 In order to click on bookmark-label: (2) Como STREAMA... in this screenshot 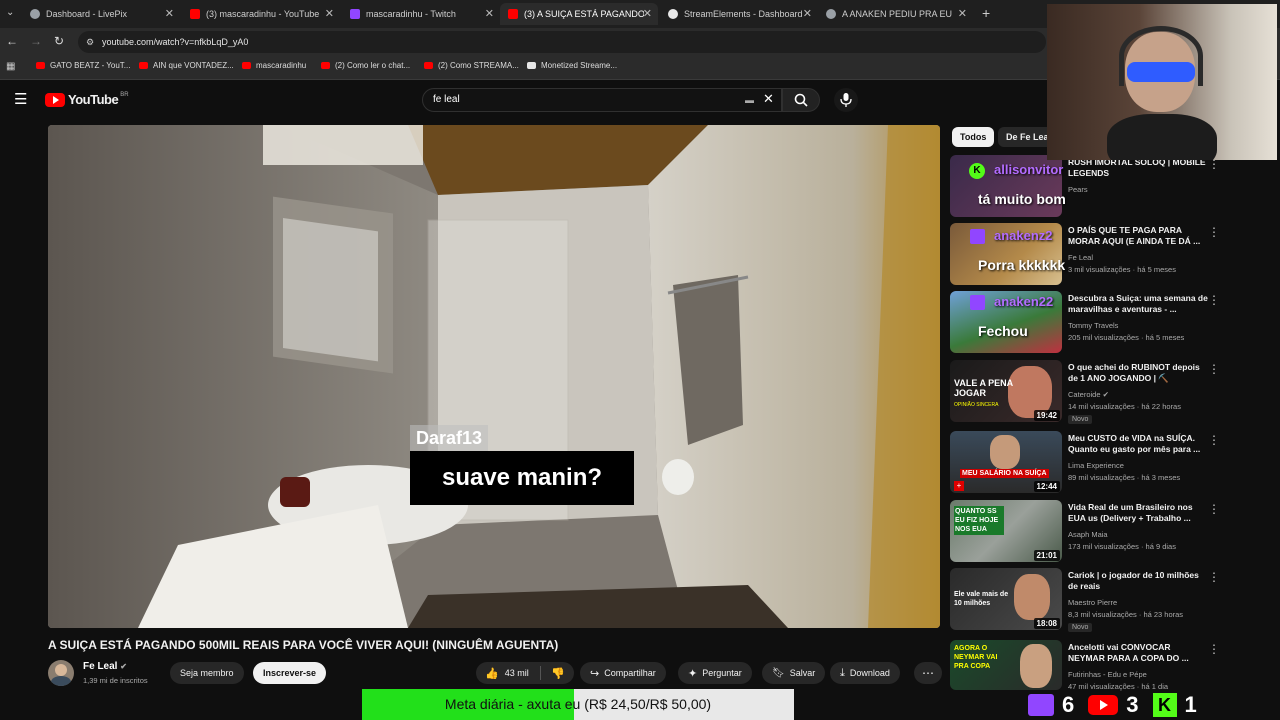, I will do `click(478, 65)`.